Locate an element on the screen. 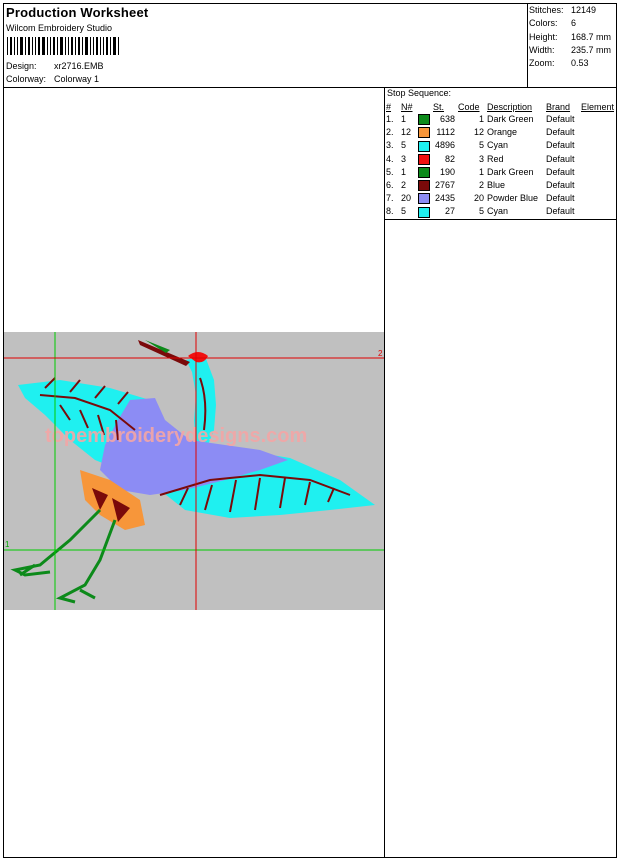 The width and height of the screenshot is (620, 861). marker-end: 2 is located at coordinates (380, 353).